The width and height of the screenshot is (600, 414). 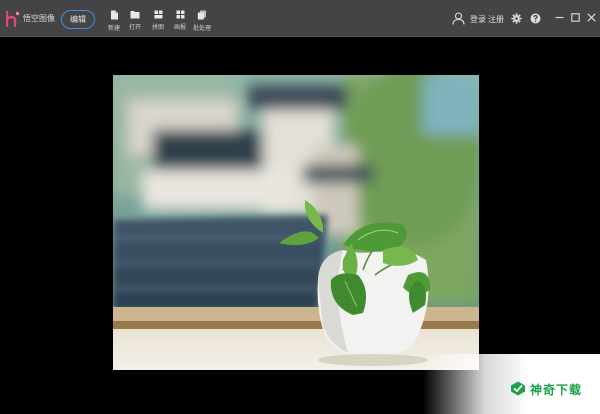 What do you see at coordinates (78, 19) in the screenshot?
I see `edit-button: 编辑` at bounding box center [78, 19].